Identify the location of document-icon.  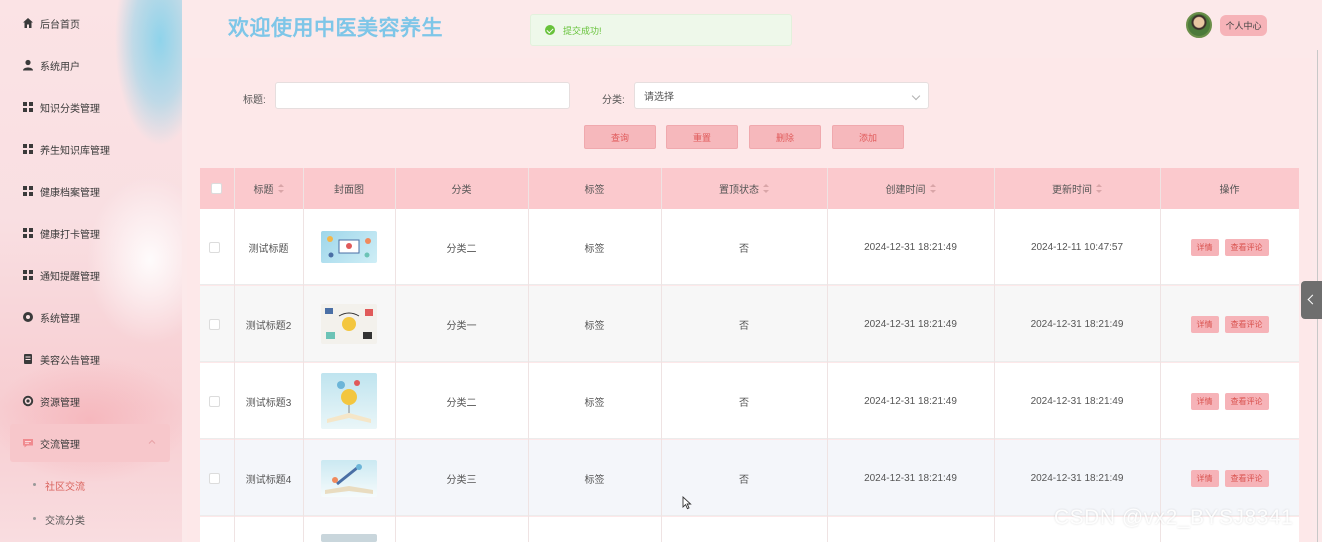
(28, 359).